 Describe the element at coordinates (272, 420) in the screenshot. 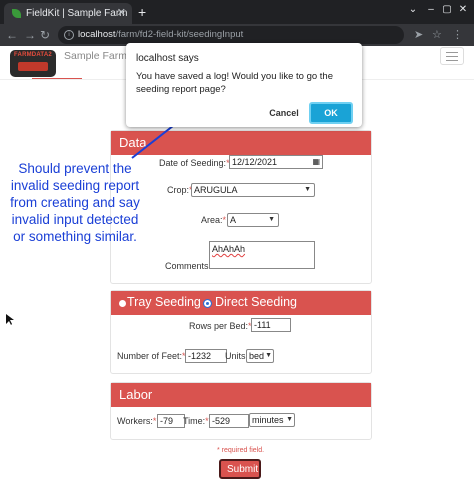

I see `time-unit-select: minutes ▼` at that location.